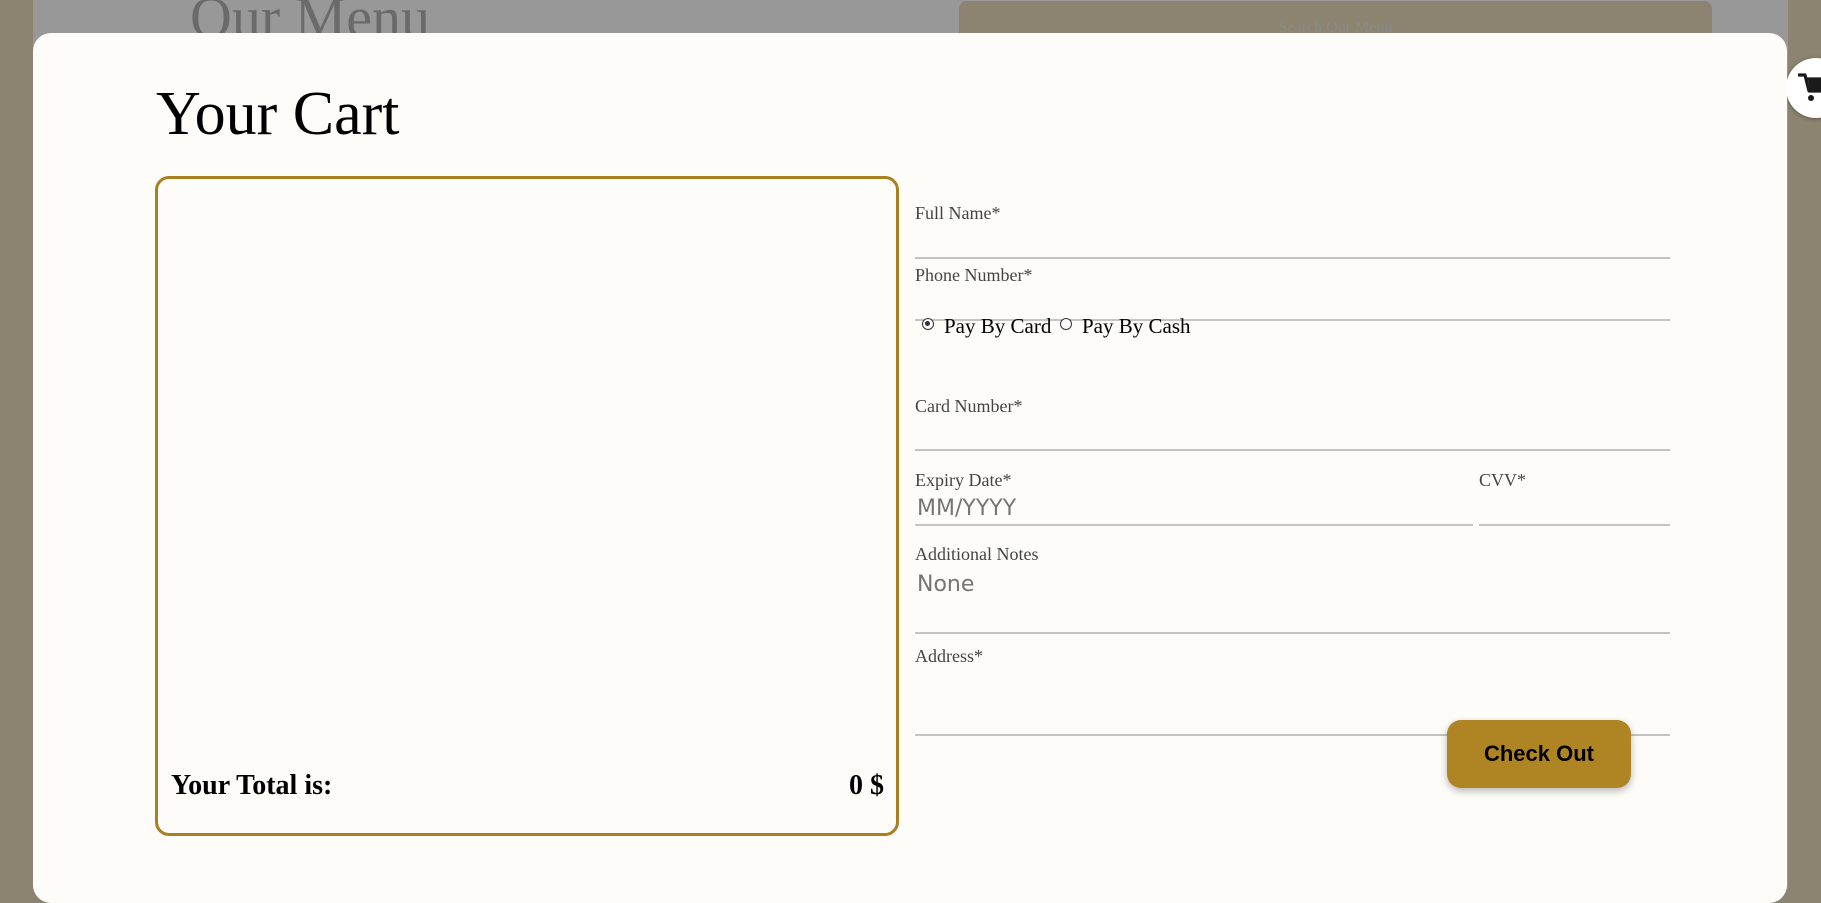 The height and width of the screenshot is (903, 1821). I want to click on expiry-date-input, so click(1194, 509).